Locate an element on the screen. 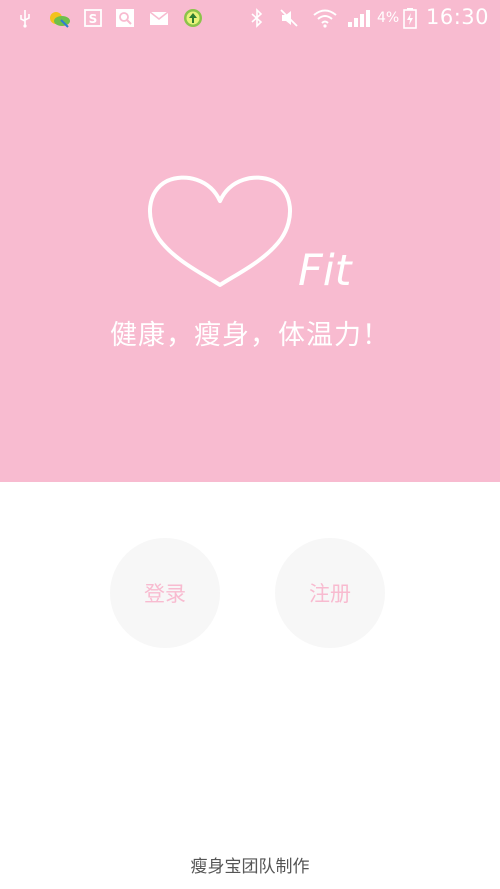  wifi-icon is located at coordinates (325, 18).